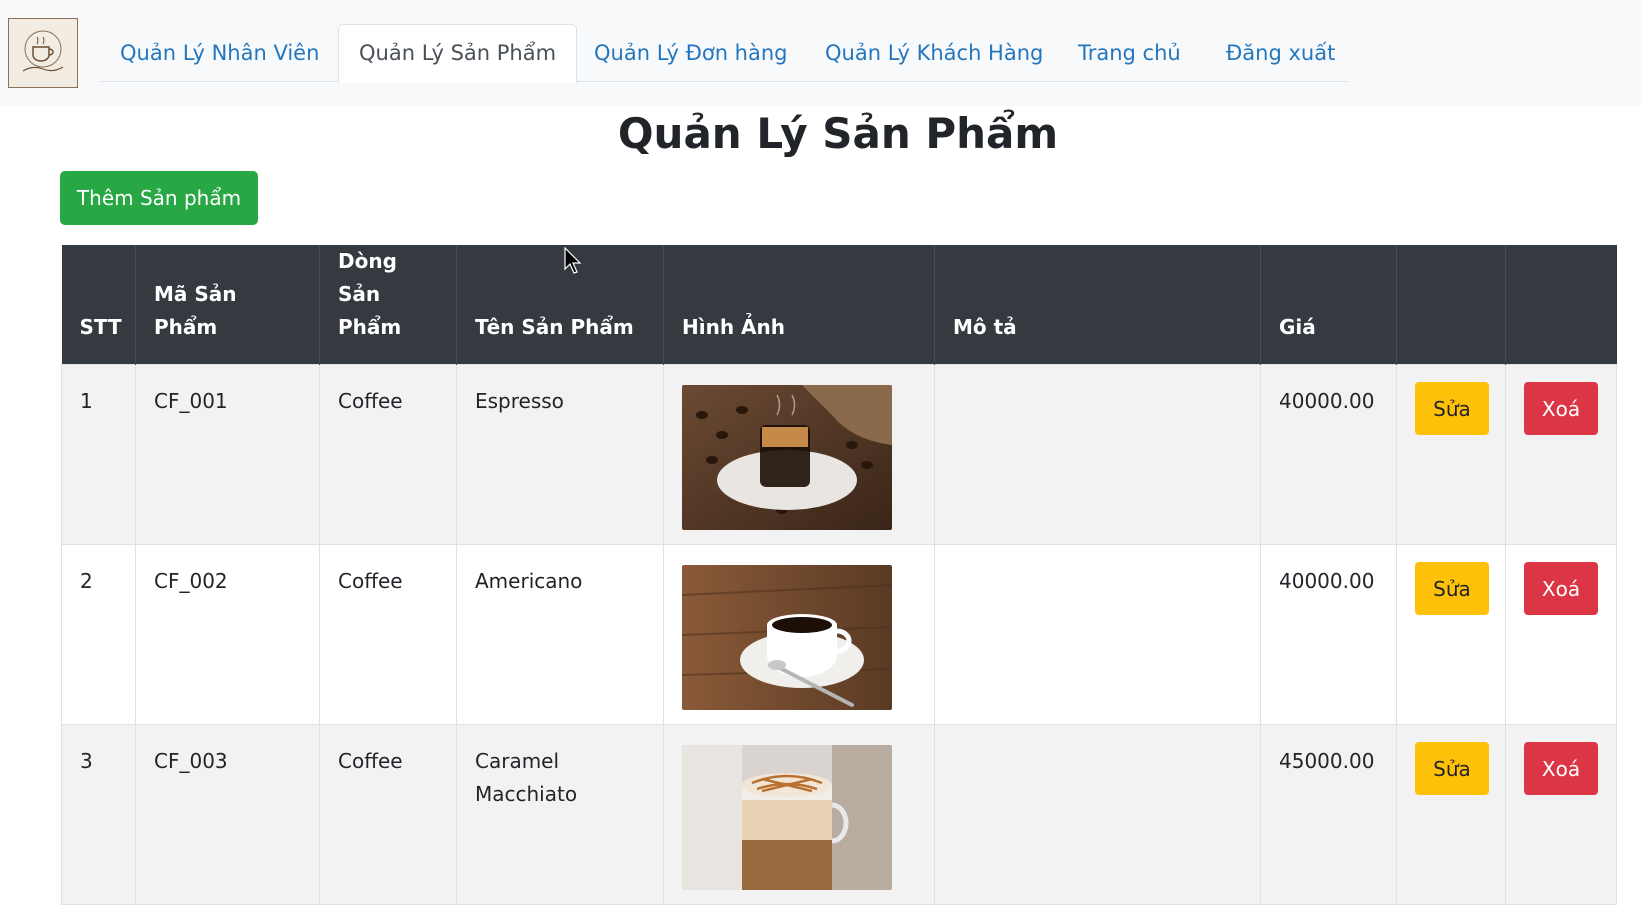  Describe the element at coordinates (1129, 53) in the screenshot. I see `tab-home: Trang chủ` at that location.